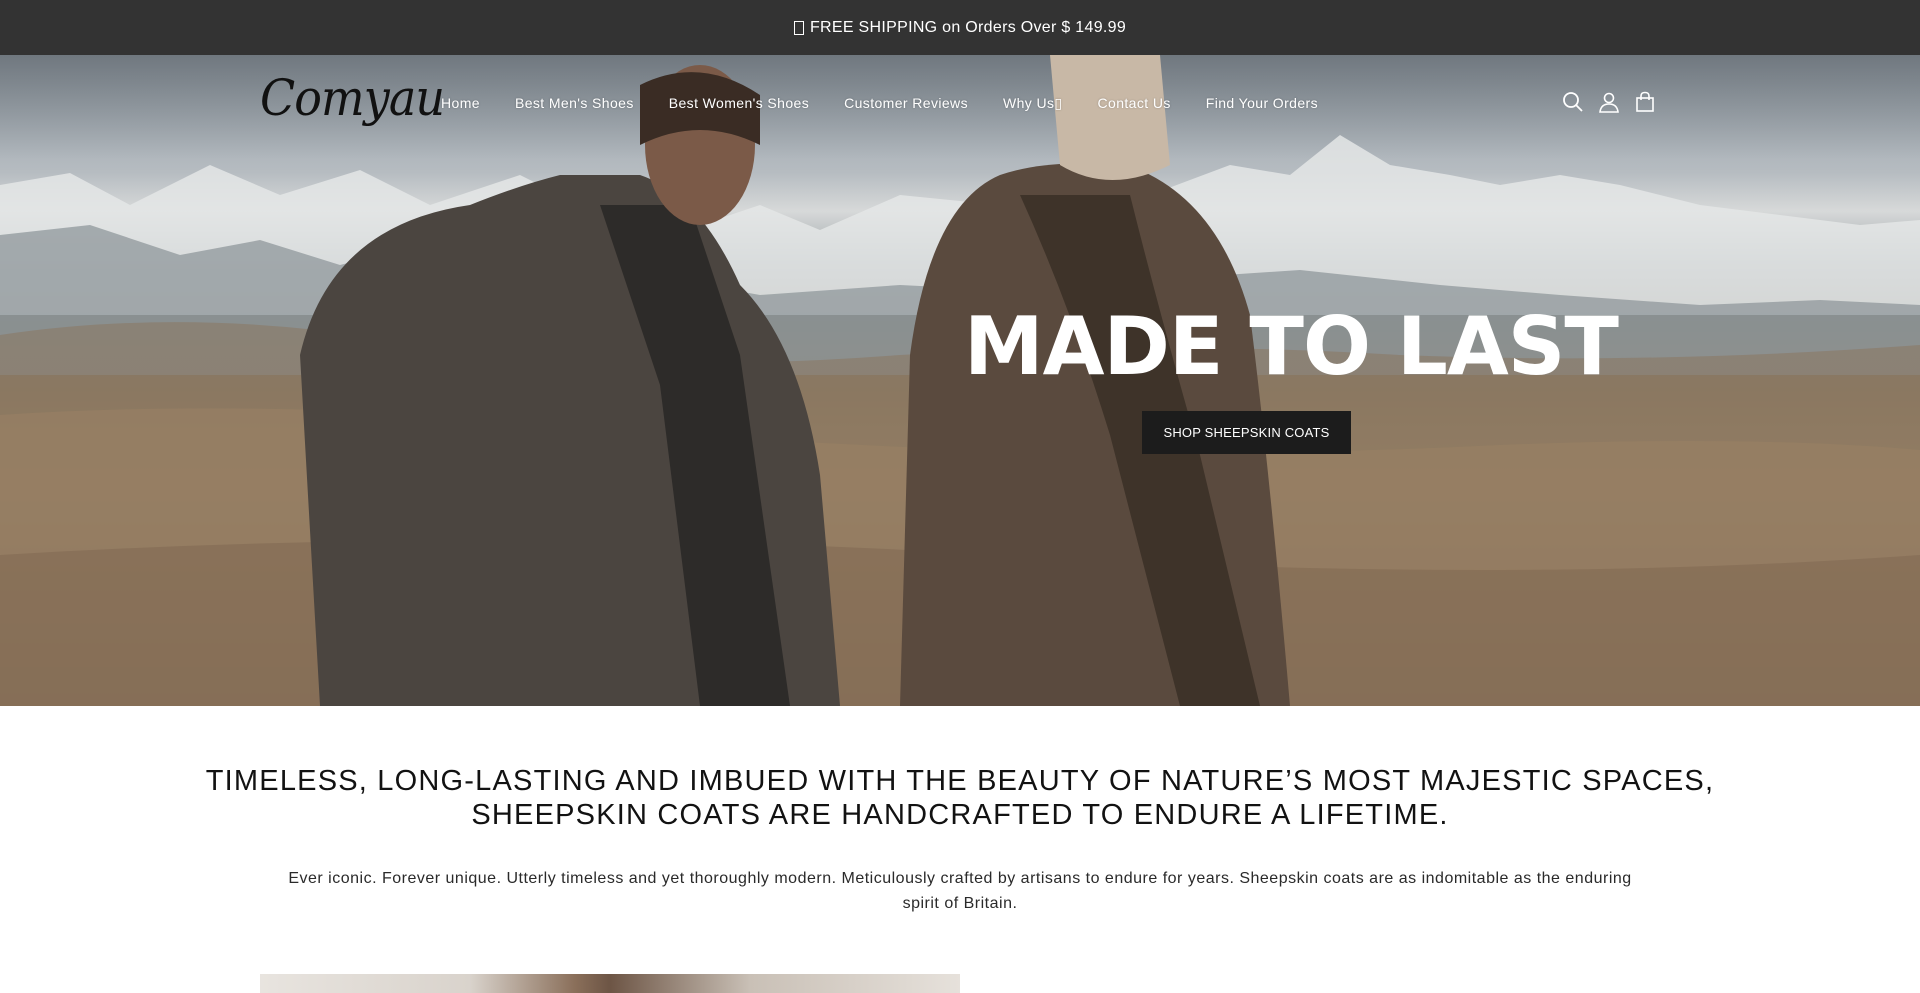 Image resolution: width=1920 pixels, height=993 pixels. What do you see at coordinates (574, 103) in the screenshot?
I see `nav-best-mens-shoes: Best Men's Shoes` at bounding box center [574, 103].